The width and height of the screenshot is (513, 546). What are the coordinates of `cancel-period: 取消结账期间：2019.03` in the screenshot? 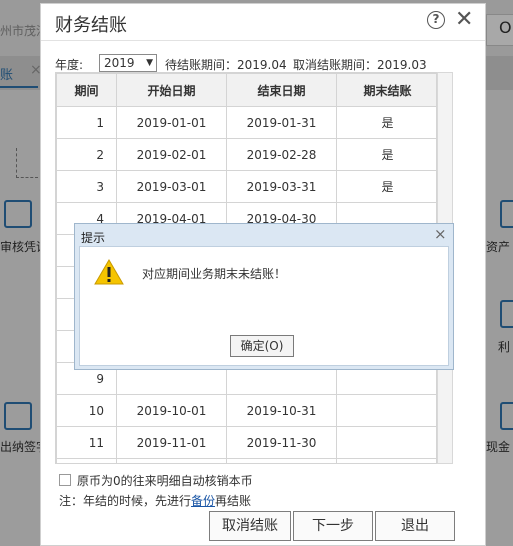 It's located at (360, 65).